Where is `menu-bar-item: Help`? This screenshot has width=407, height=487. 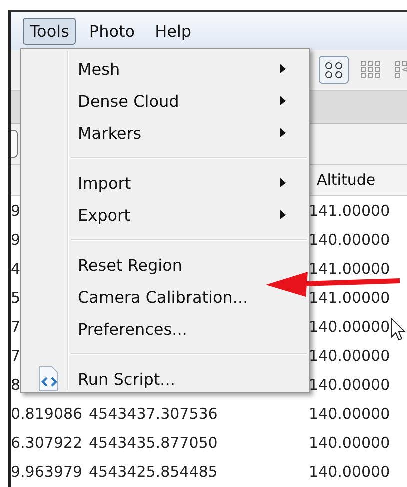
menu-bar-item: Help is located at coordinates (173, 31).